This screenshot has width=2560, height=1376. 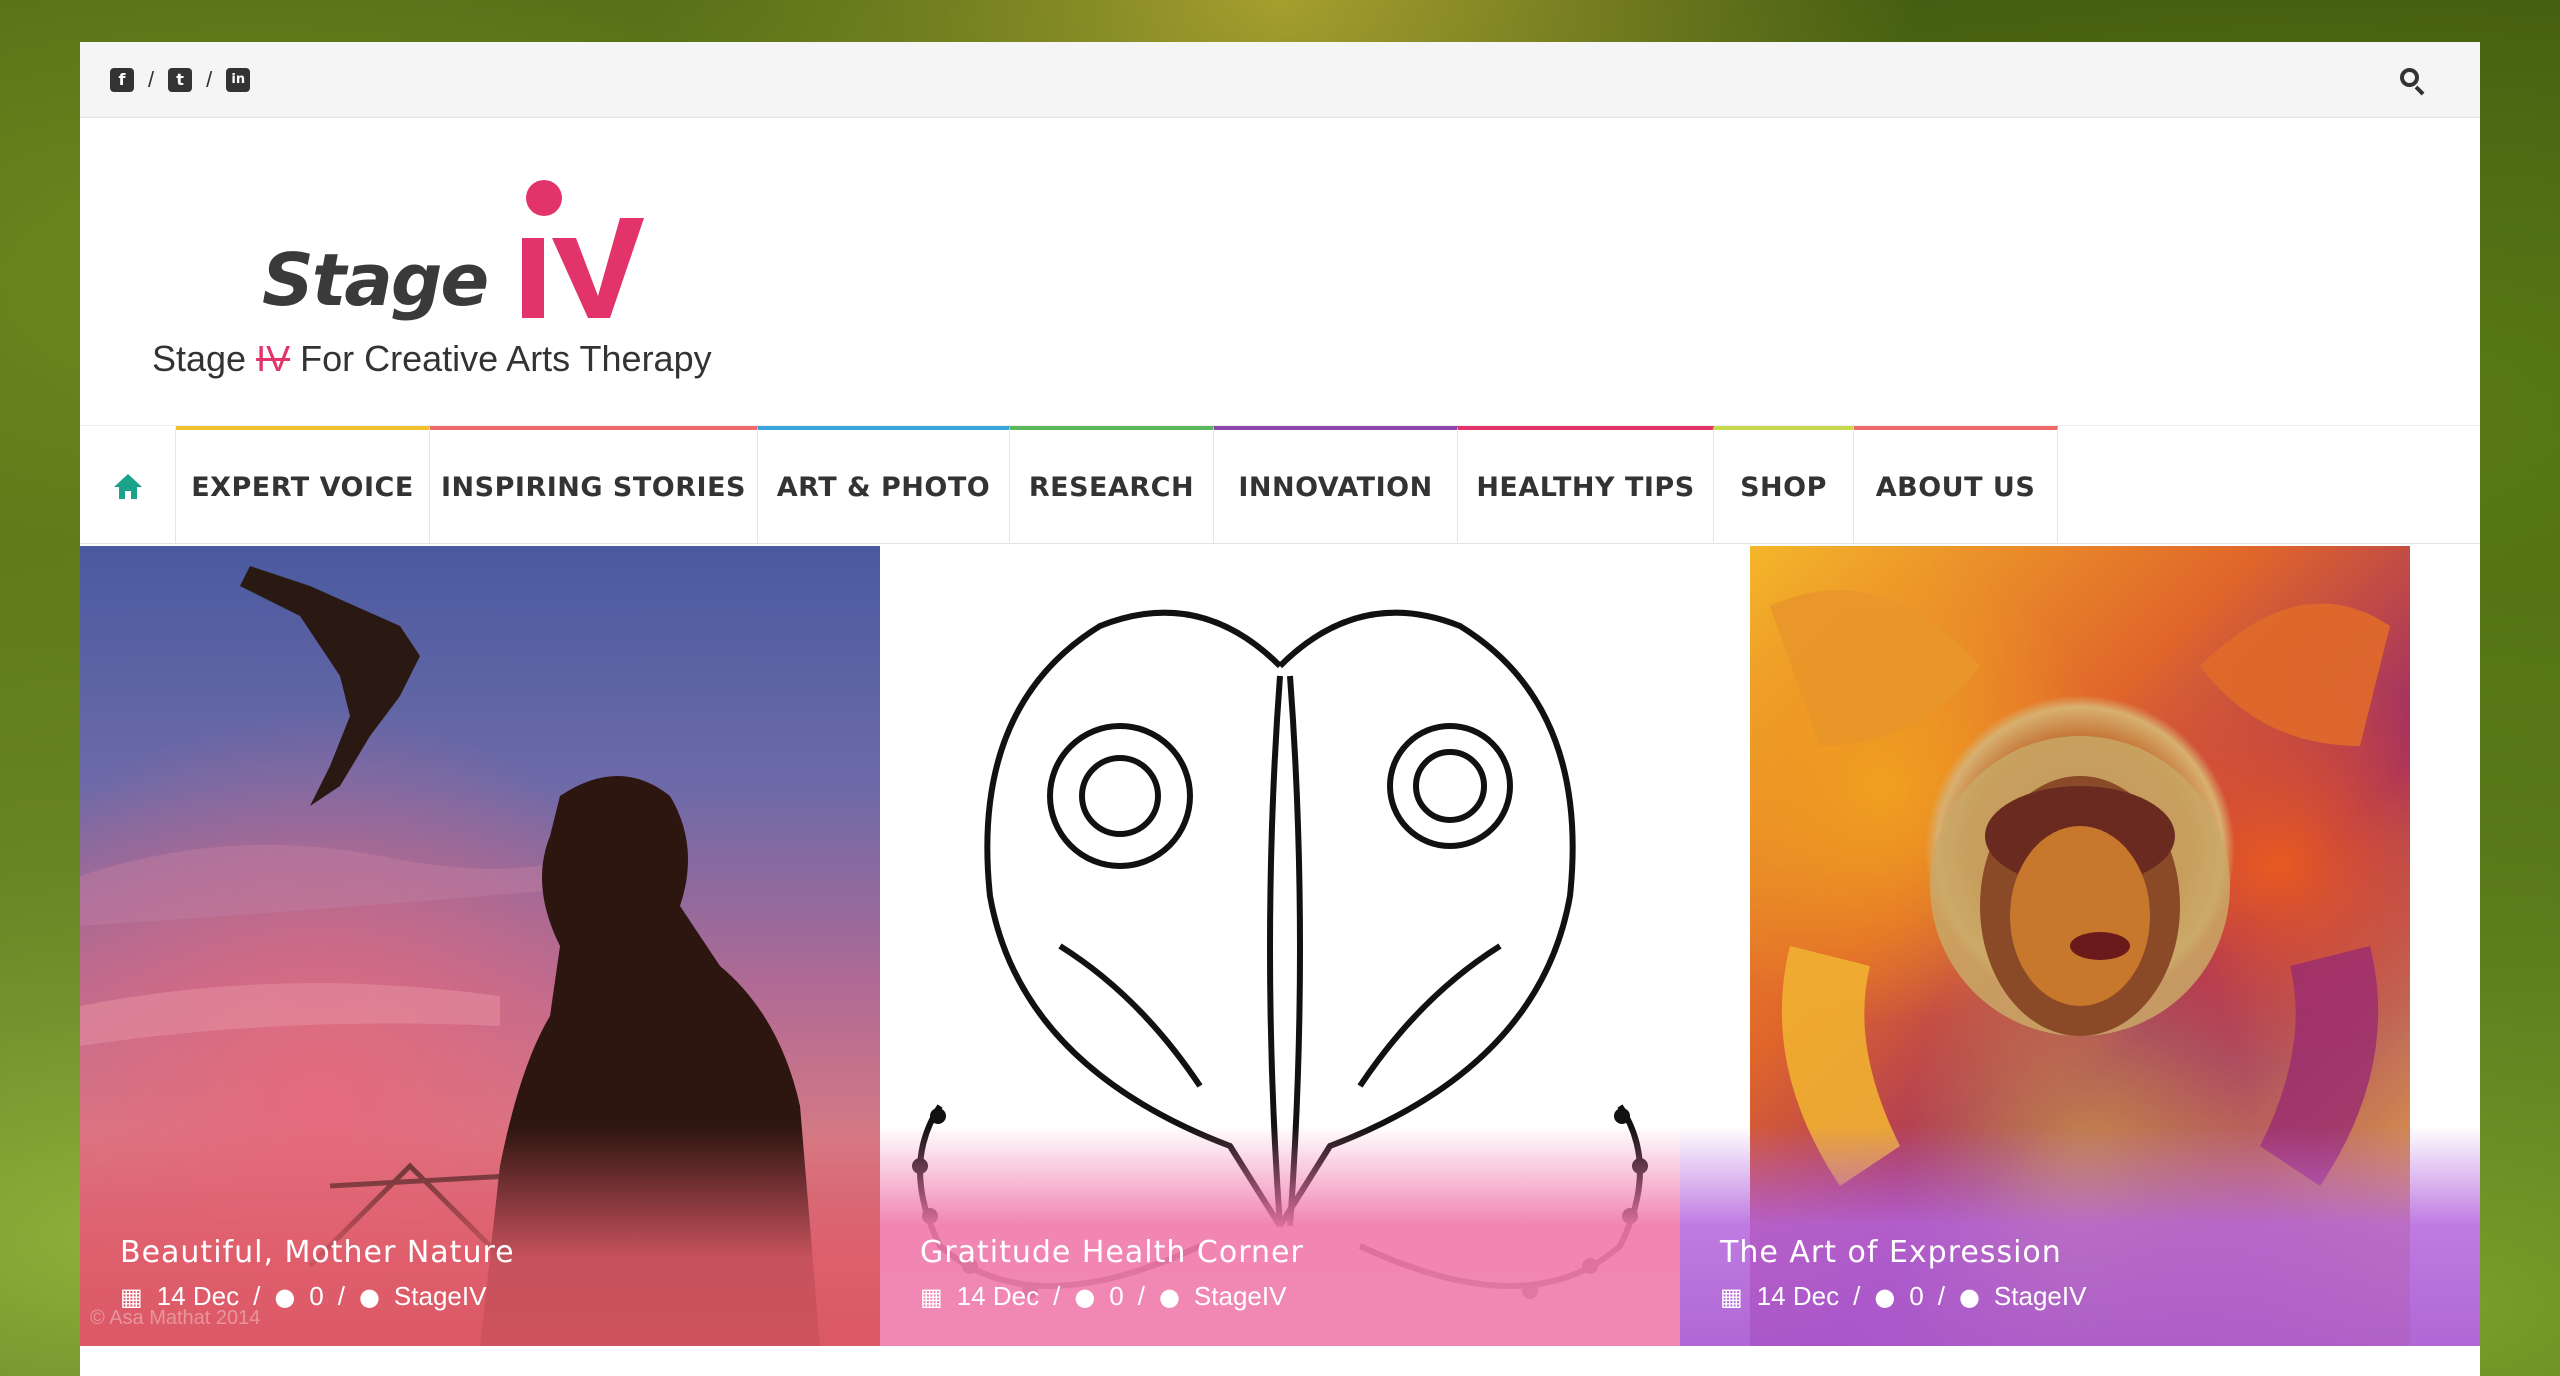 I want to click on nav-healthy-tips: HEALTHY TIPS, so click(x=1586, y=485).